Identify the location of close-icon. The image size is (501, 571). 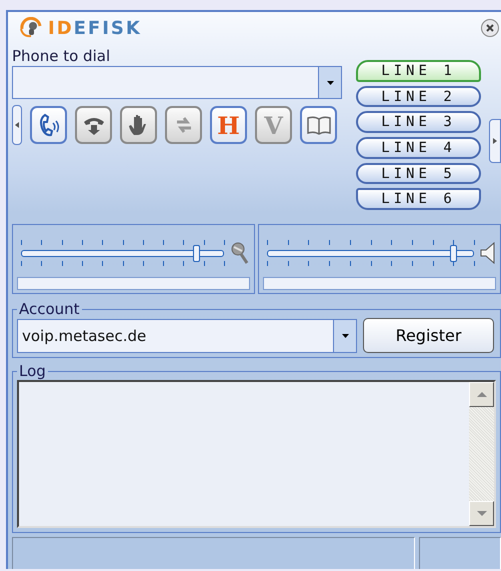
(490, 28).